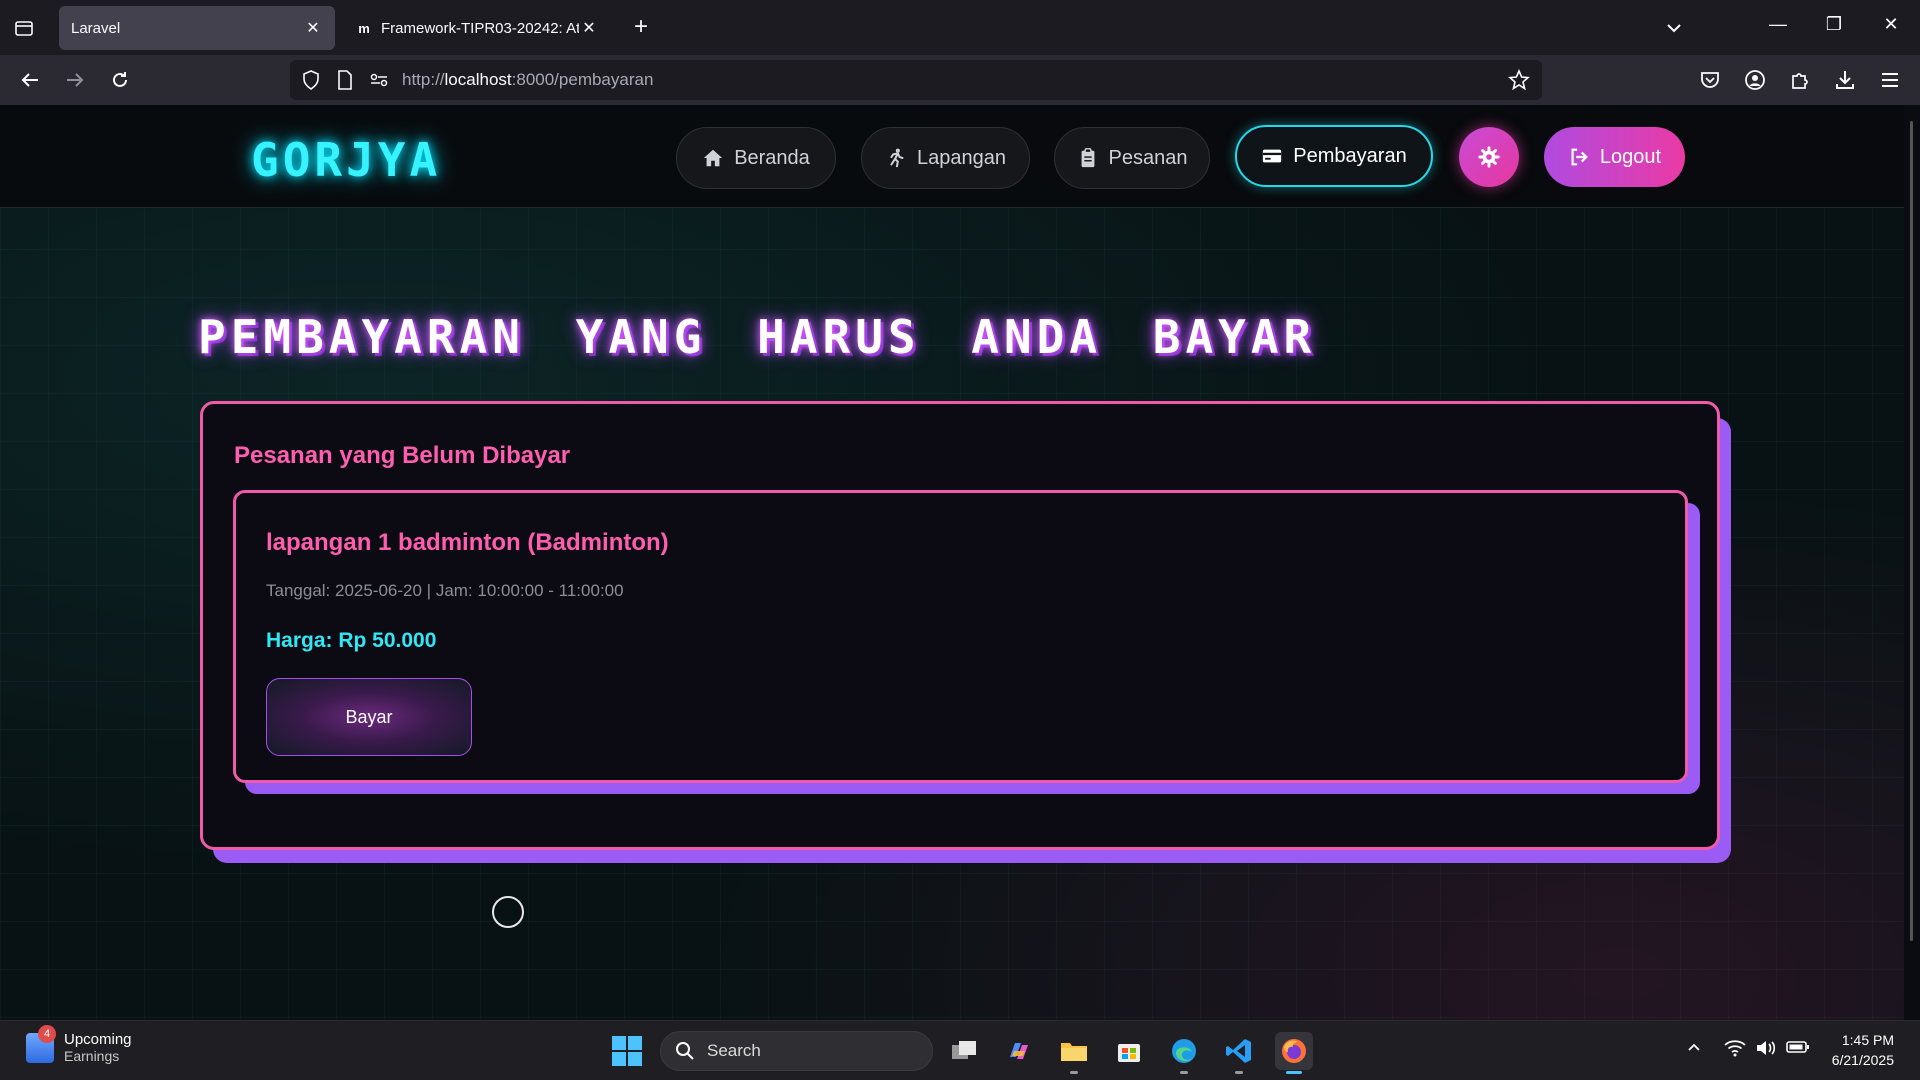 This screenshot has height=1080, width=1920. What do you see at coordinates (1294, 1072) in the screenshot?
I see `active-indicator` at bounding box center [1294, 1072].